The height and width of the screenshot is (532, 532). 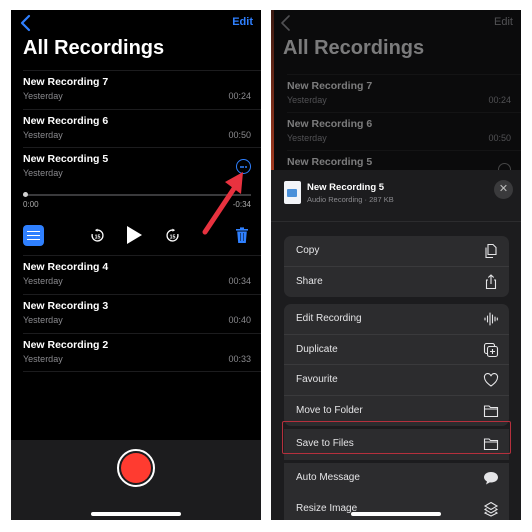 What do you see at coordinates (308, 250) in the screenshot?
I see `action-label: Copy` at bounding box center [308, 250].